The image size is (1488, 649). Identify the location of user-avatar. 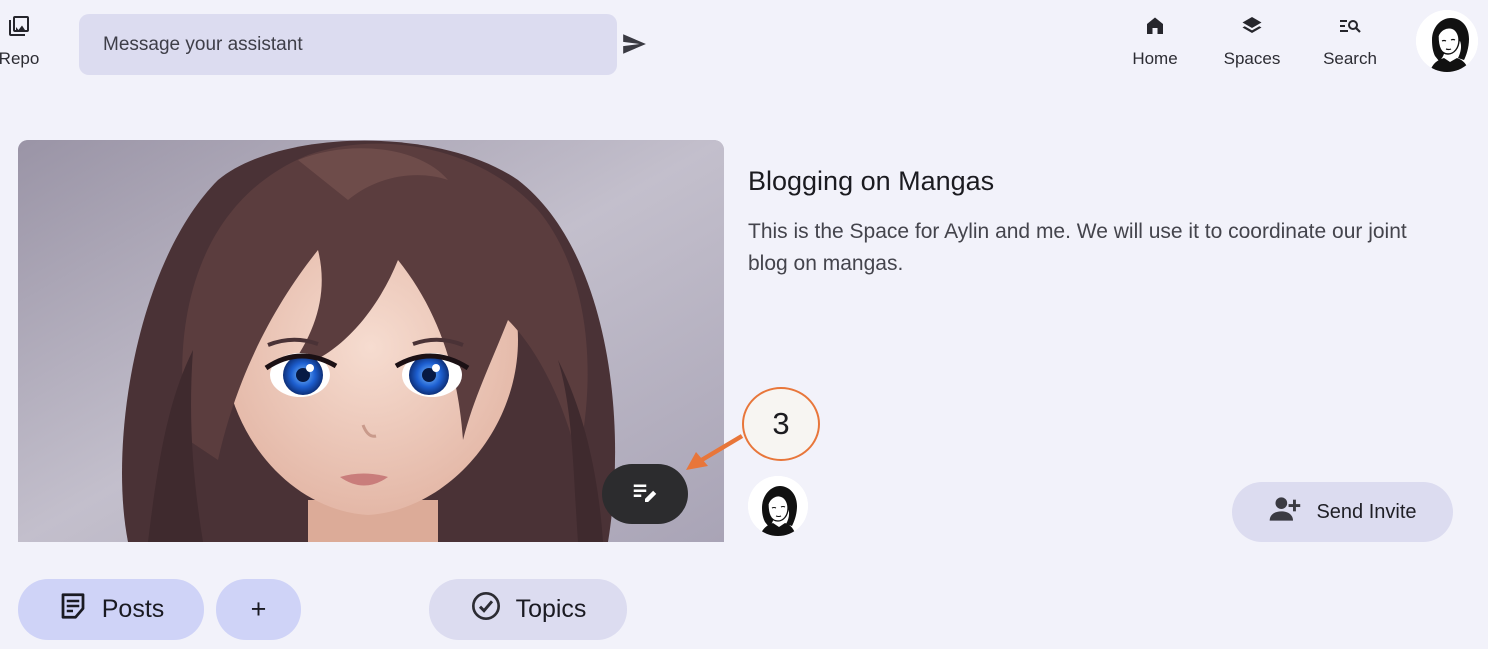
(1447, 41).